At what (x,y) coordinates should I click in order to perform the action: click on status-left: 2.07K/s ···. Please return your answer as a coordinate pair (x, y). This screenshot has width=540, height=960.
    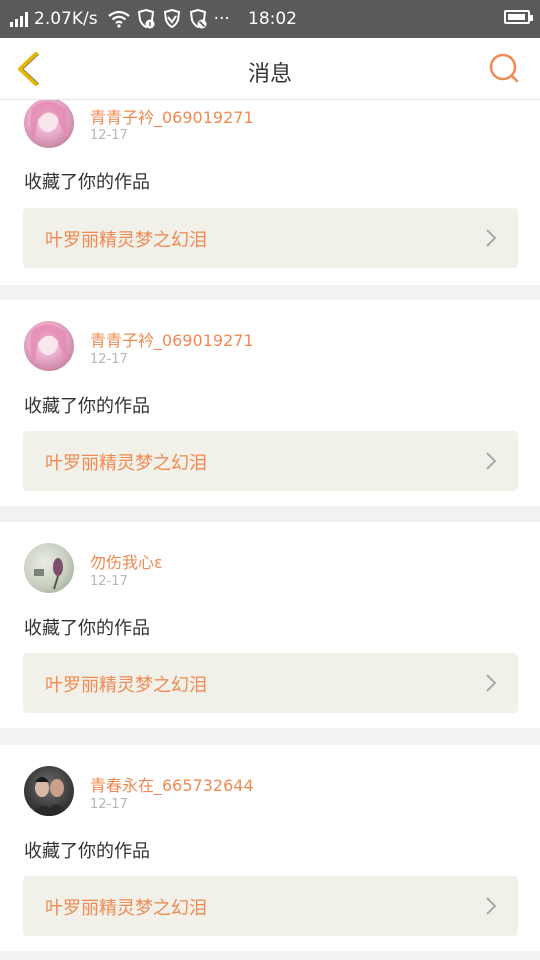
    Looking at the image, I should click on (120, 19).